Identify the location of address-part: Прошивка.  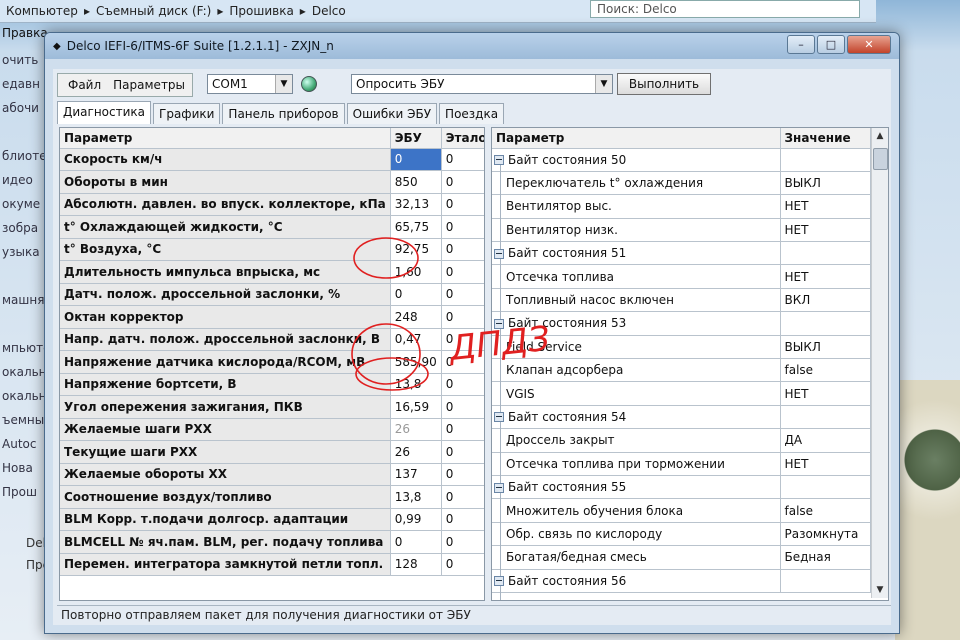
(261, 11).